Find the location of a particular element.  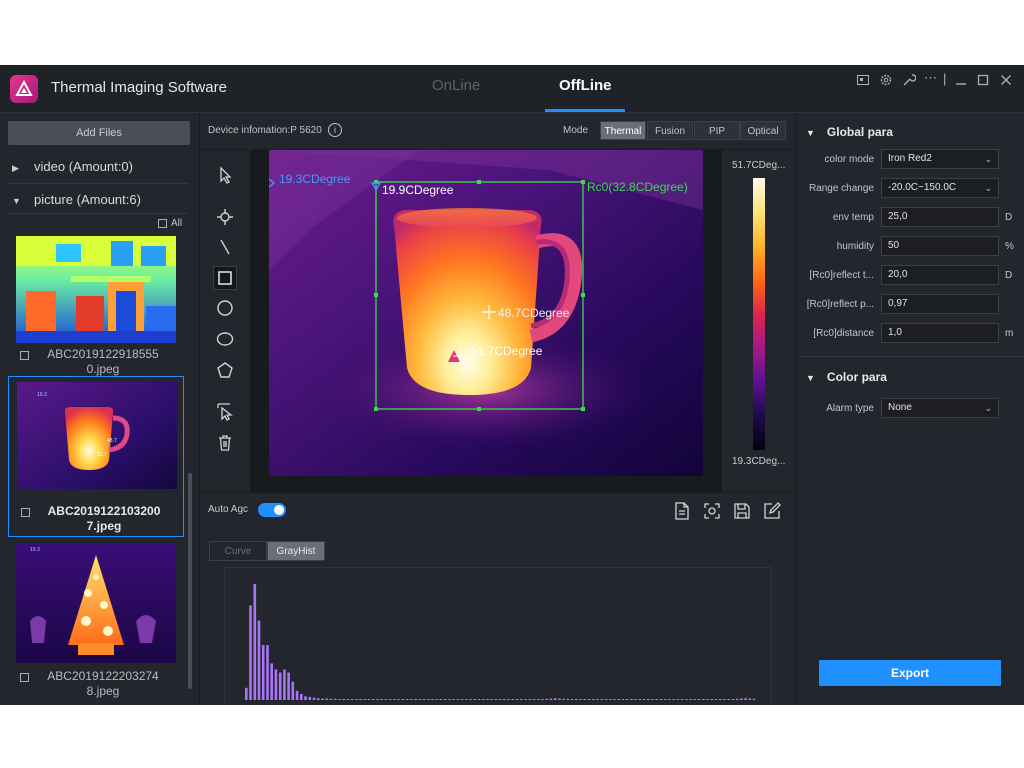

tree-item-video: ▶ video (Amount:0) is located at coordinates (72, 166).